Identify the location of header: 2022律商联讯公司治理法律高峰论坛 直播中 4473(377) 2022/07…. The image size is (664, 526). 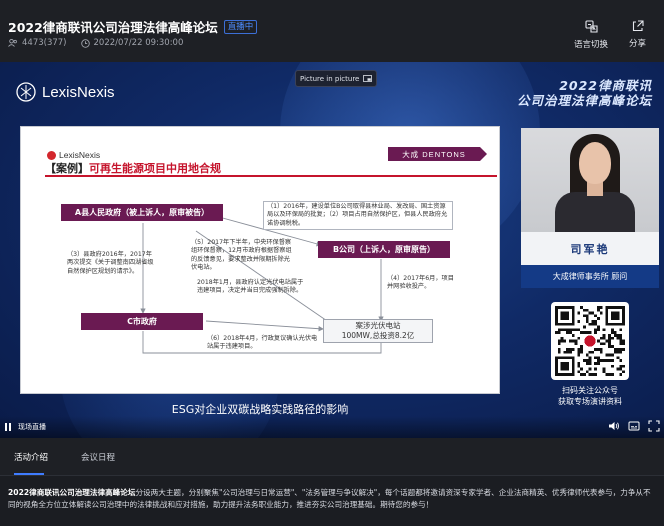
(332, 31).